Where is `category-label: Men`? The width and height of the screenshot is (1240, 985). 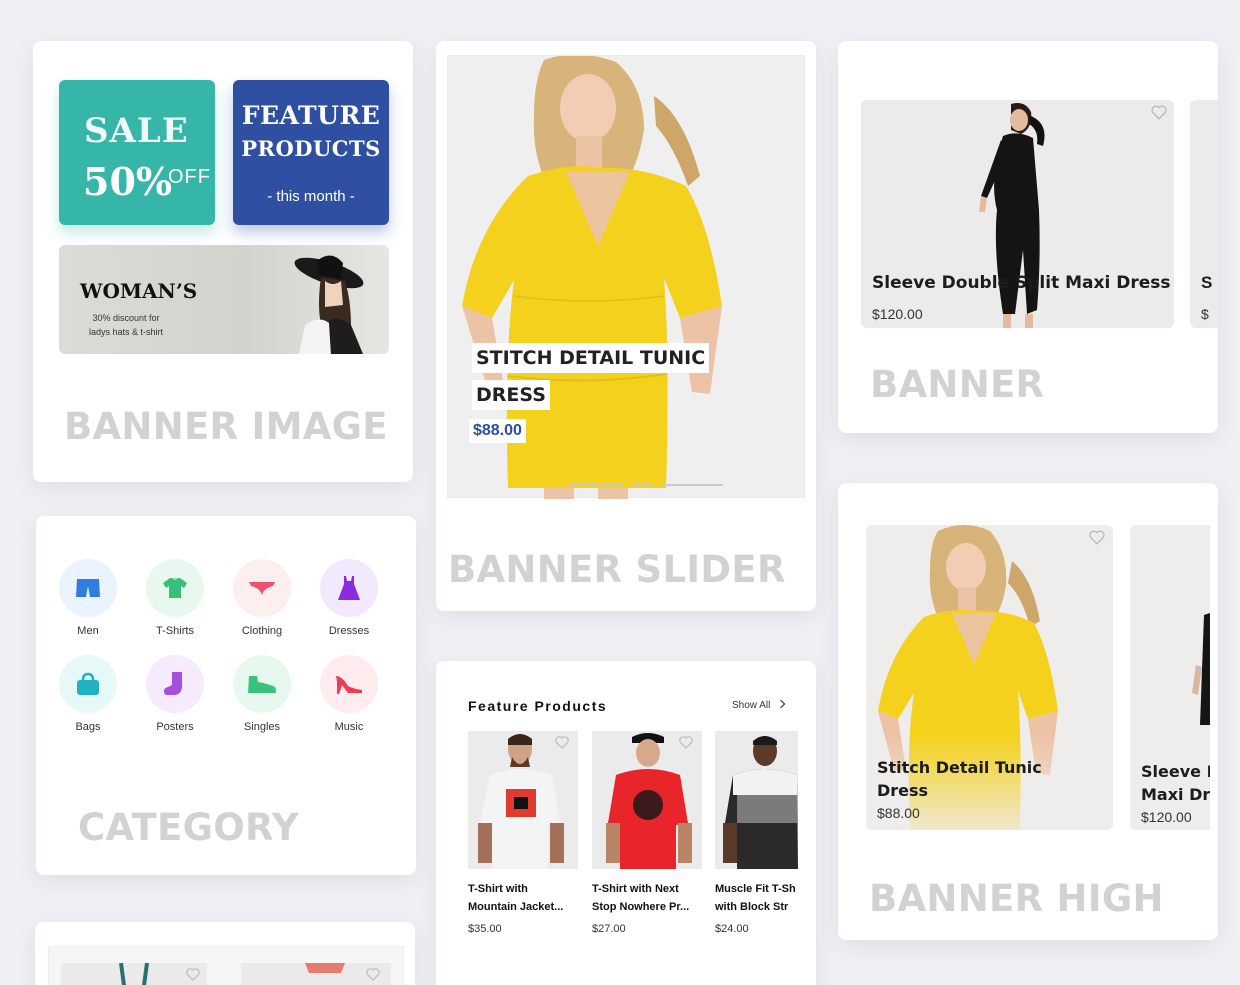 category-label: Men is located at coordinates (88, 631).